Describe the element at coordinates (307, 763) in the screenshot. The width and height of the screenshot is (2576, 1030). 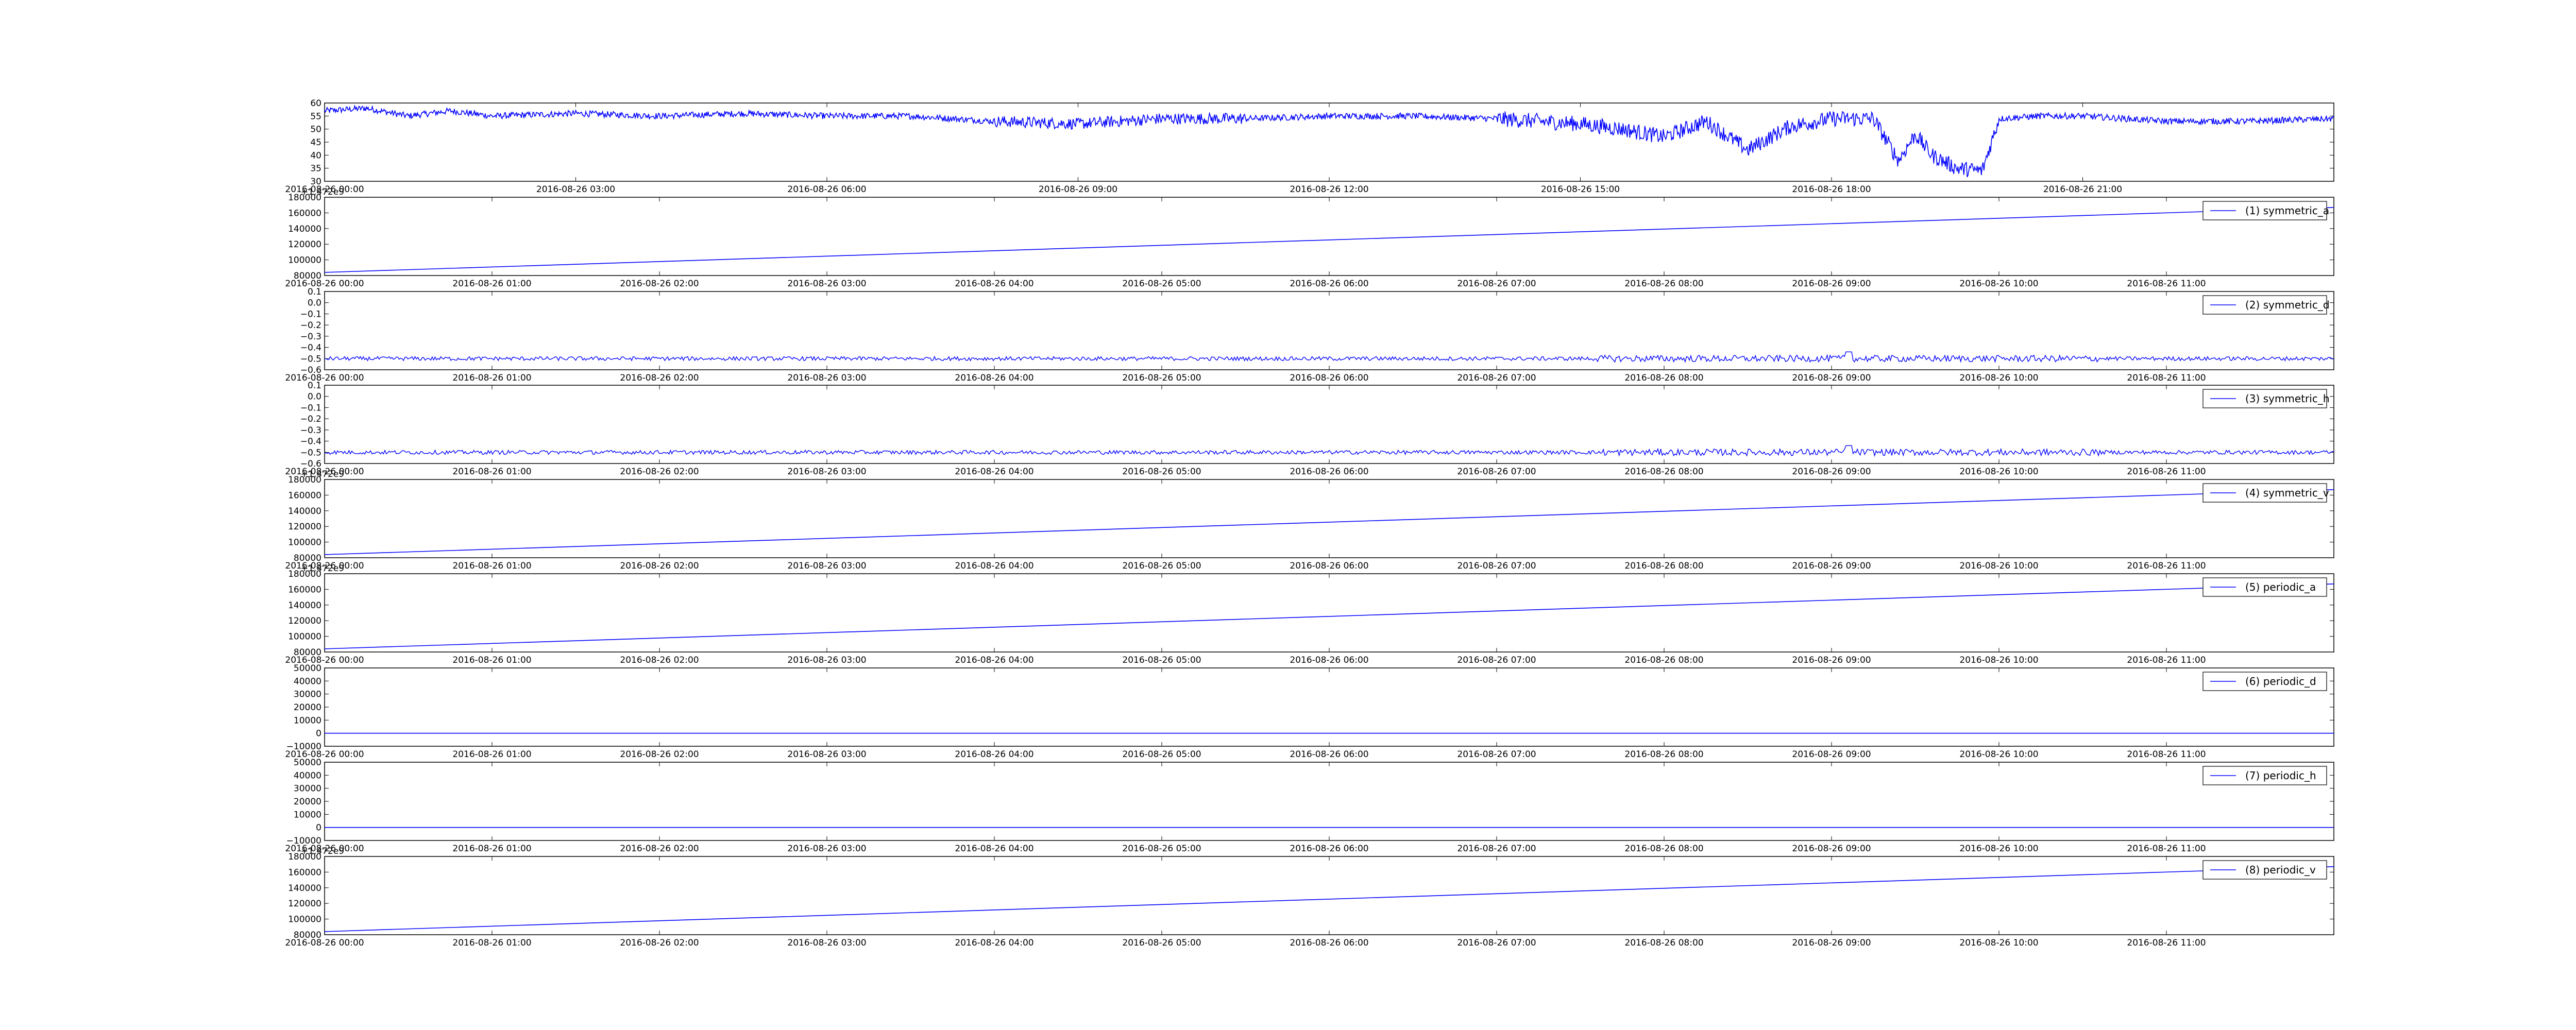
I see `y-tick-label: 50000` at that location.